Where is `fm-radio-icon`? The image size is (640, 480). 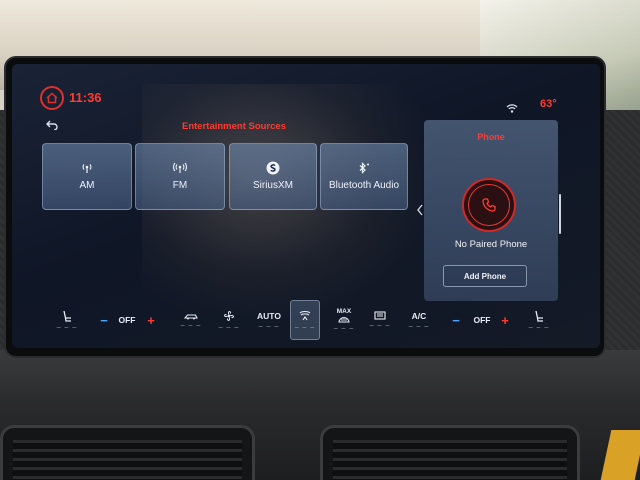
fm-radio-icon is located at coordinates (180, 168).